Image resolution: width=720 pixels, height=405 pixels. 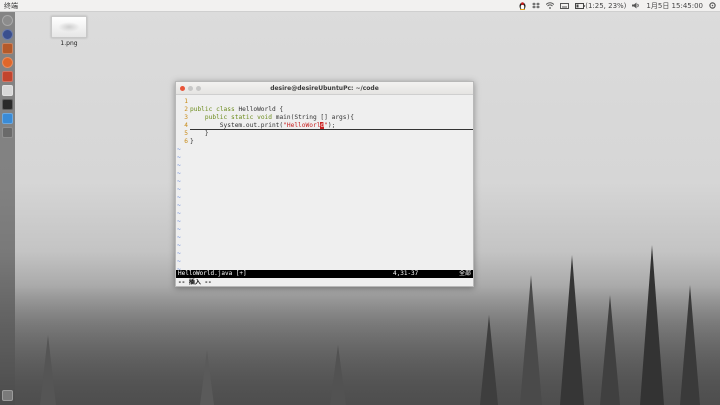 I want to click on launcher-item-terminal, so click(x=7, y=104).